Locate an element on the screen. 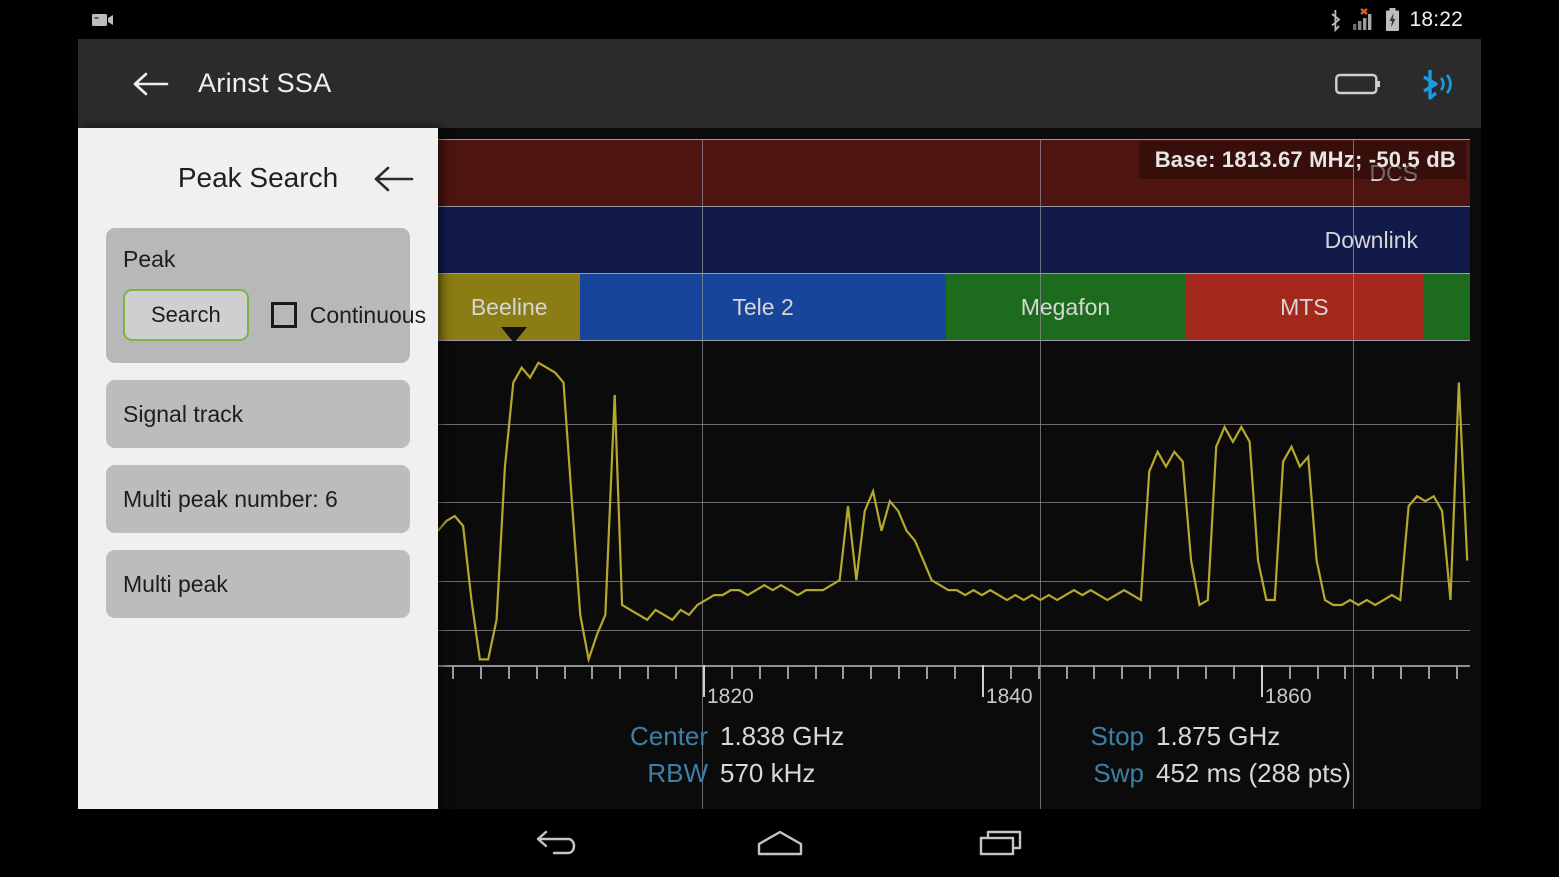 The width and height of the screenshot is (1559, 877). readout-rbw: RBW 570 kHz is located at coordinates (776, 773).